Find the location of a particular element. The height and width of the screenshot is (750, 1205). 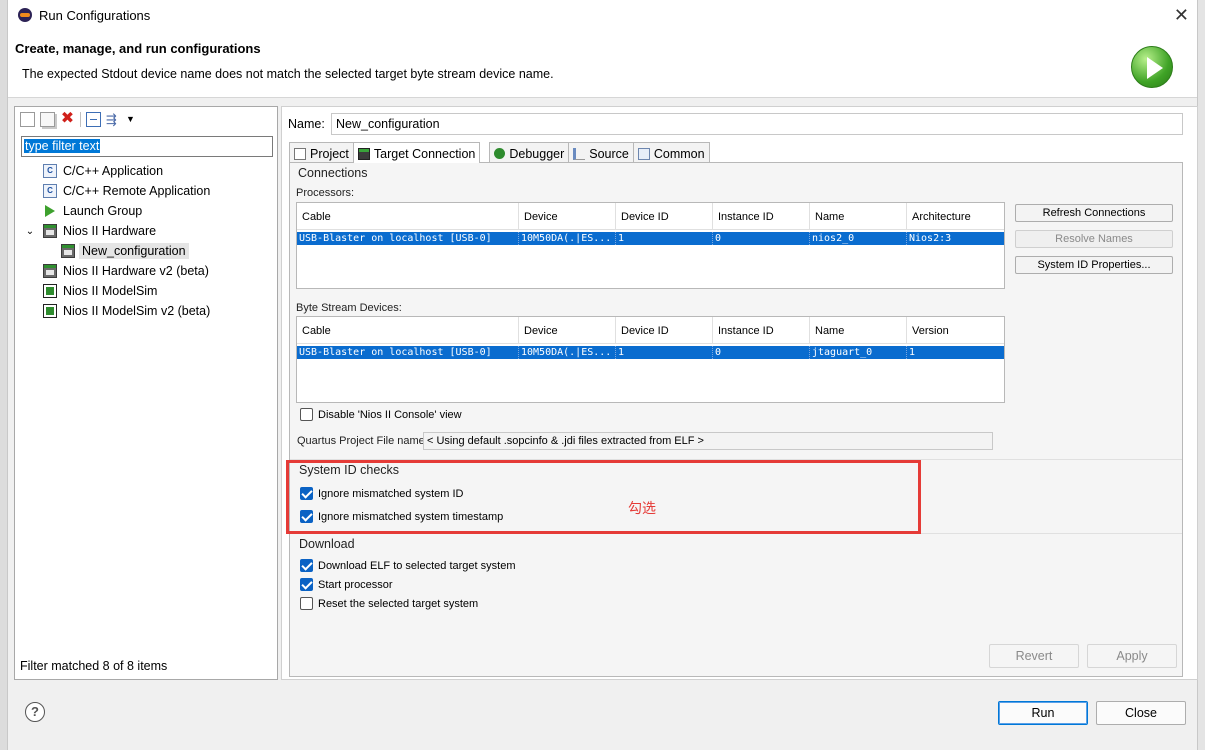

table-cell: USB-Blaster on localhost [USB-0] is located at coordinates (408, 352).